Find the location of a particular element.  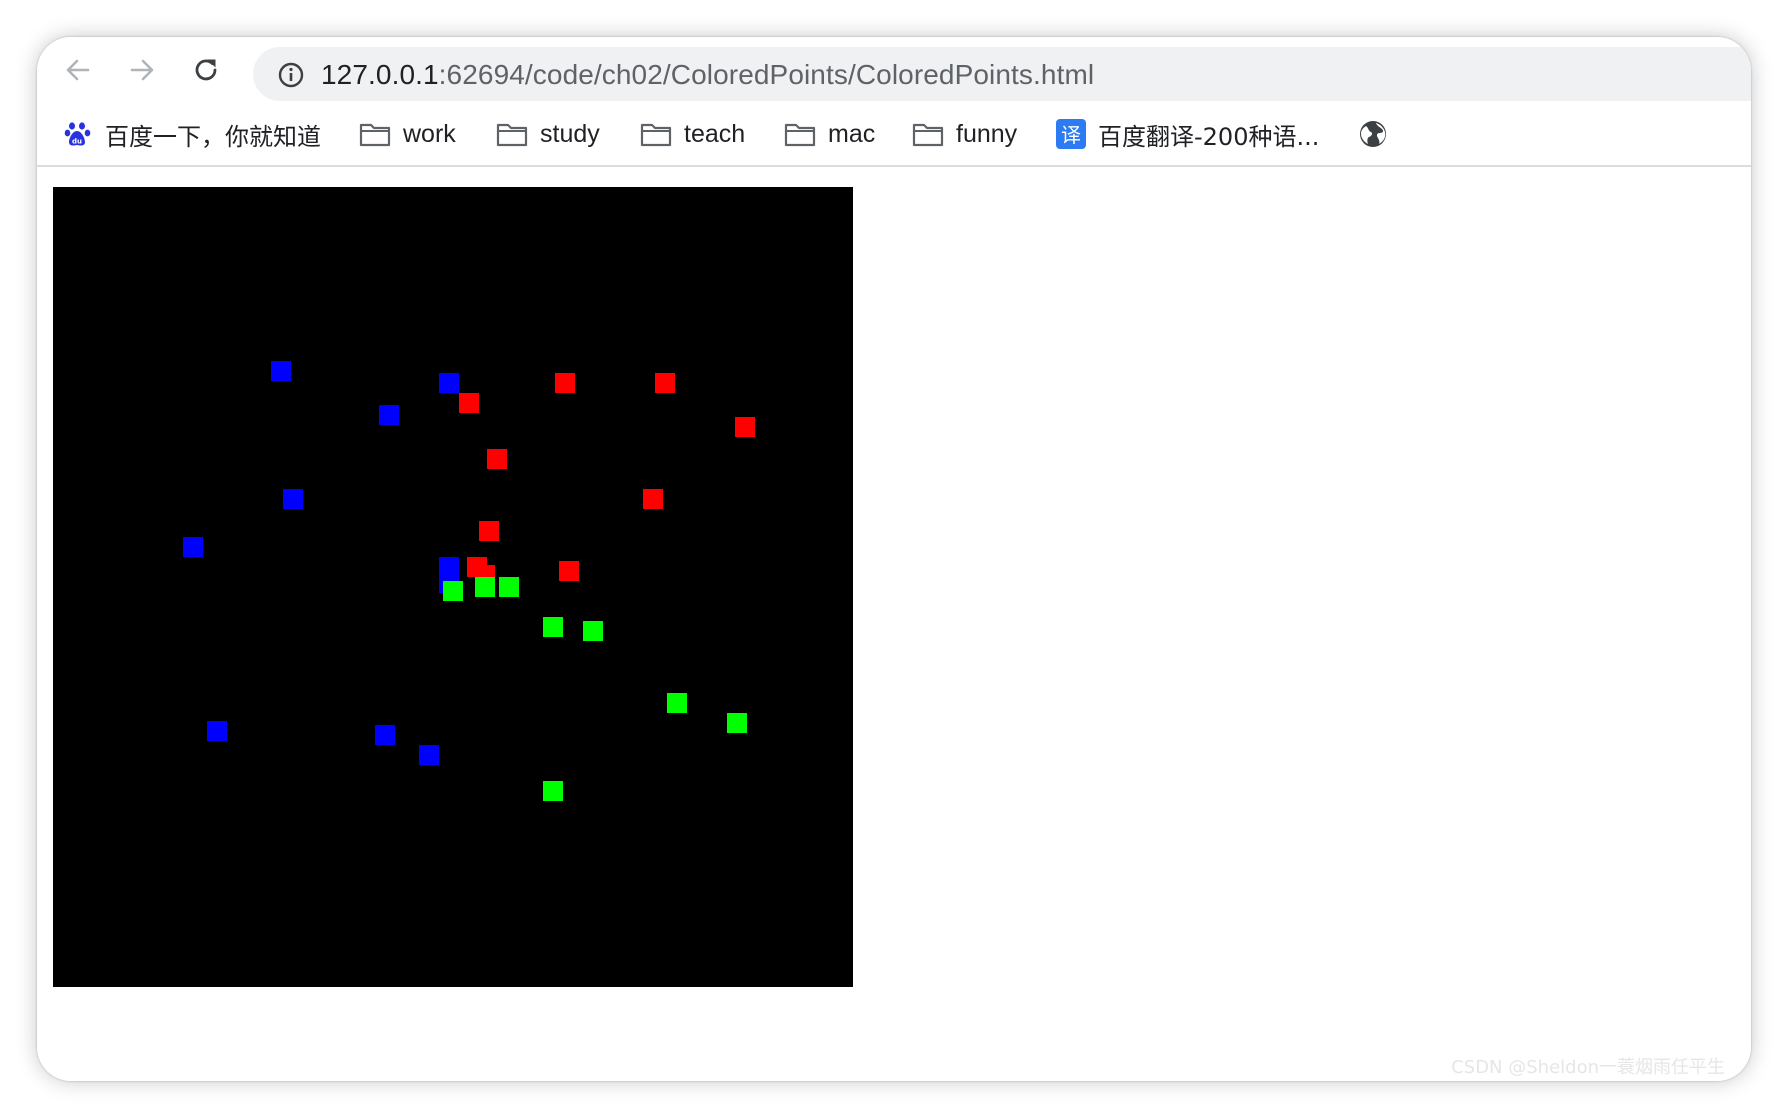

svg-text: 译 is located at coordinates (1071, 135).